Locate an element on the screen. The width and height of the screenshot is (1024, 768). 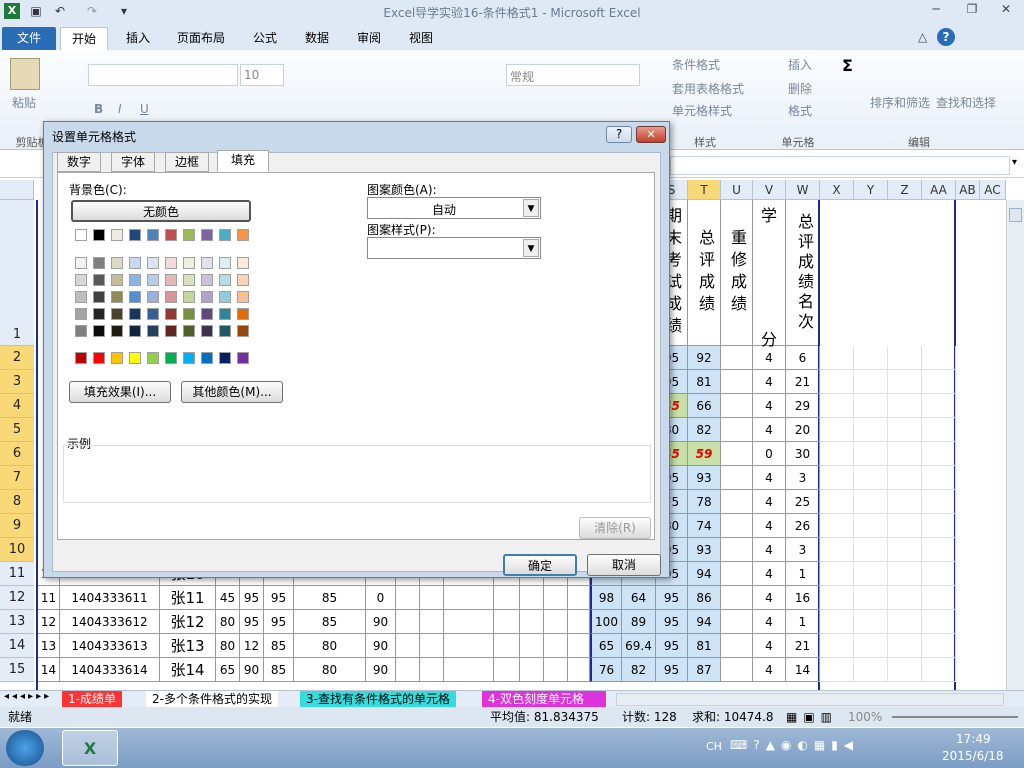
sort-filter-button: 排序和筛选 is located at coordinates (900, 102).